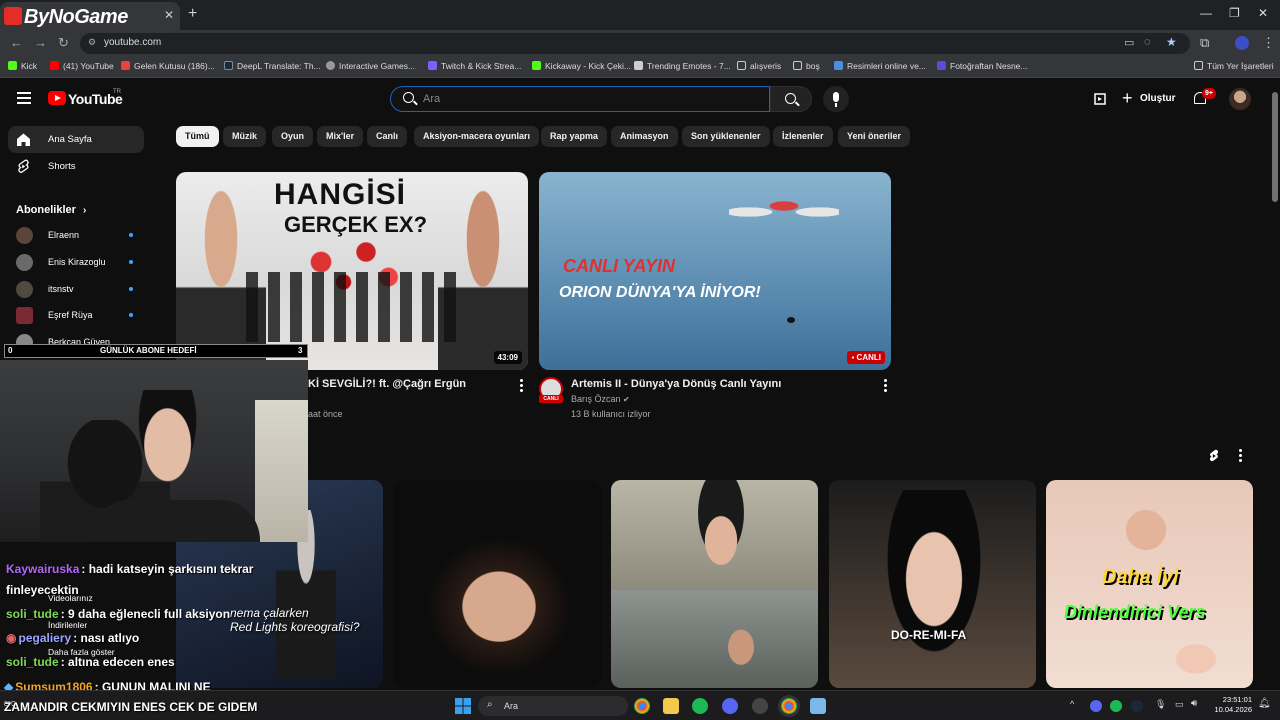 The width and height of the screenshot is (1280, 720). I want to click on shorts-more-icon, so click(1240, 456).